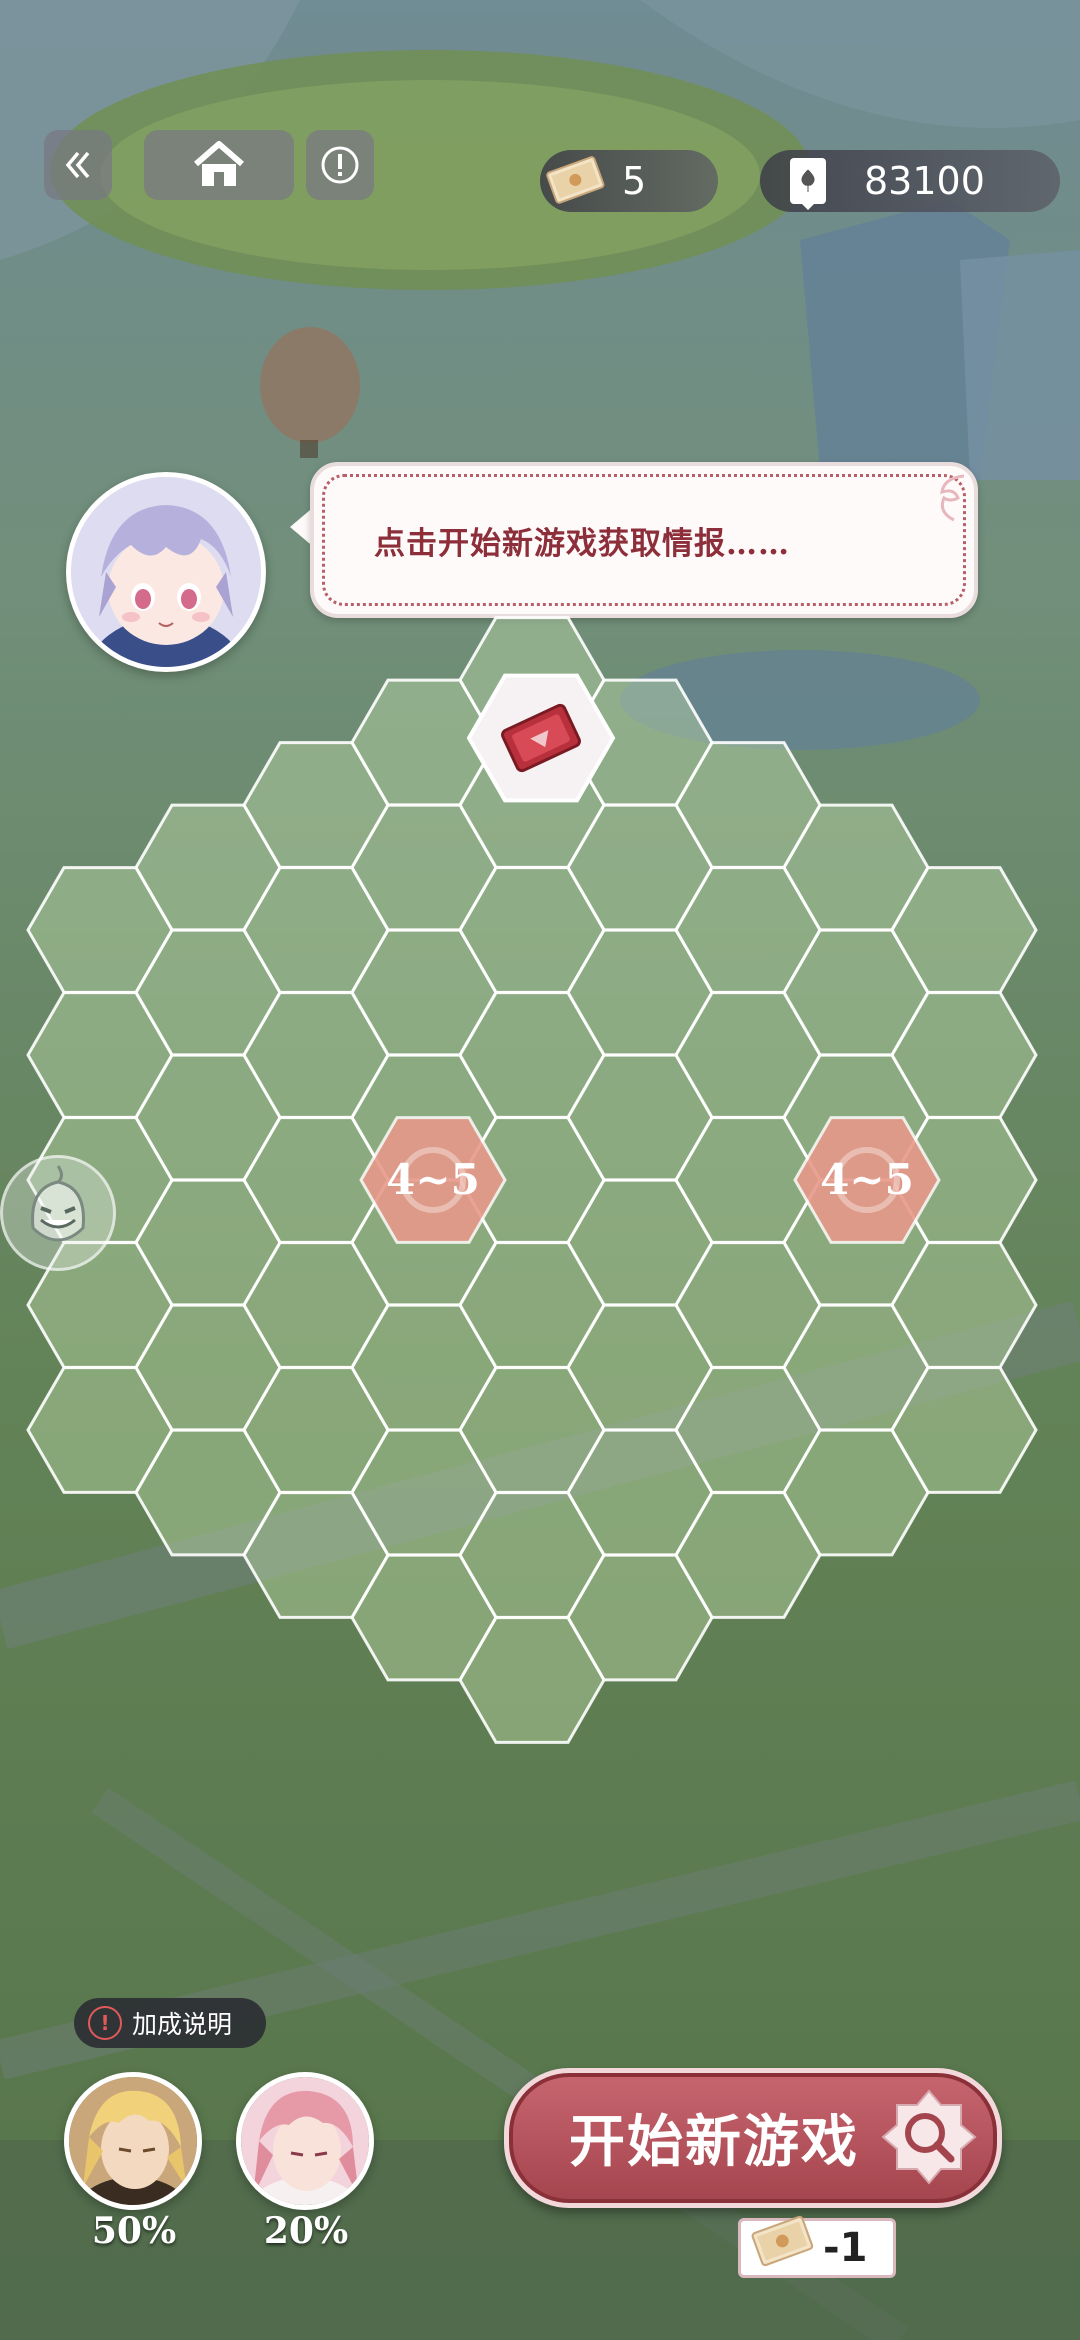 Image resolution: width=1080 pixels, height=2340 pixels. I want to click on start-new-game-button: 开始新游戏, so click(753, 2138).